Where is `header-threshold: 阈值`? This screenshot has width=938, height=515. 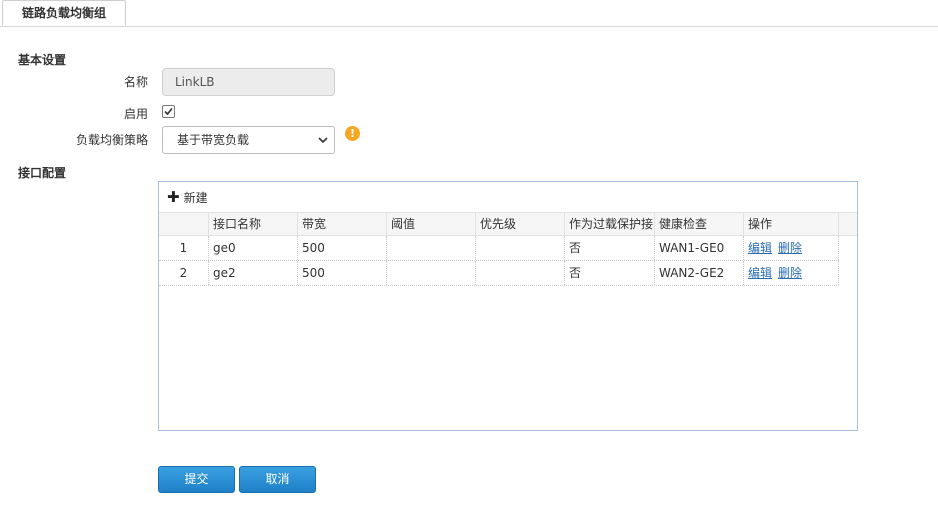
header-threshold: 阈值 is located at coordinates (431, 224).